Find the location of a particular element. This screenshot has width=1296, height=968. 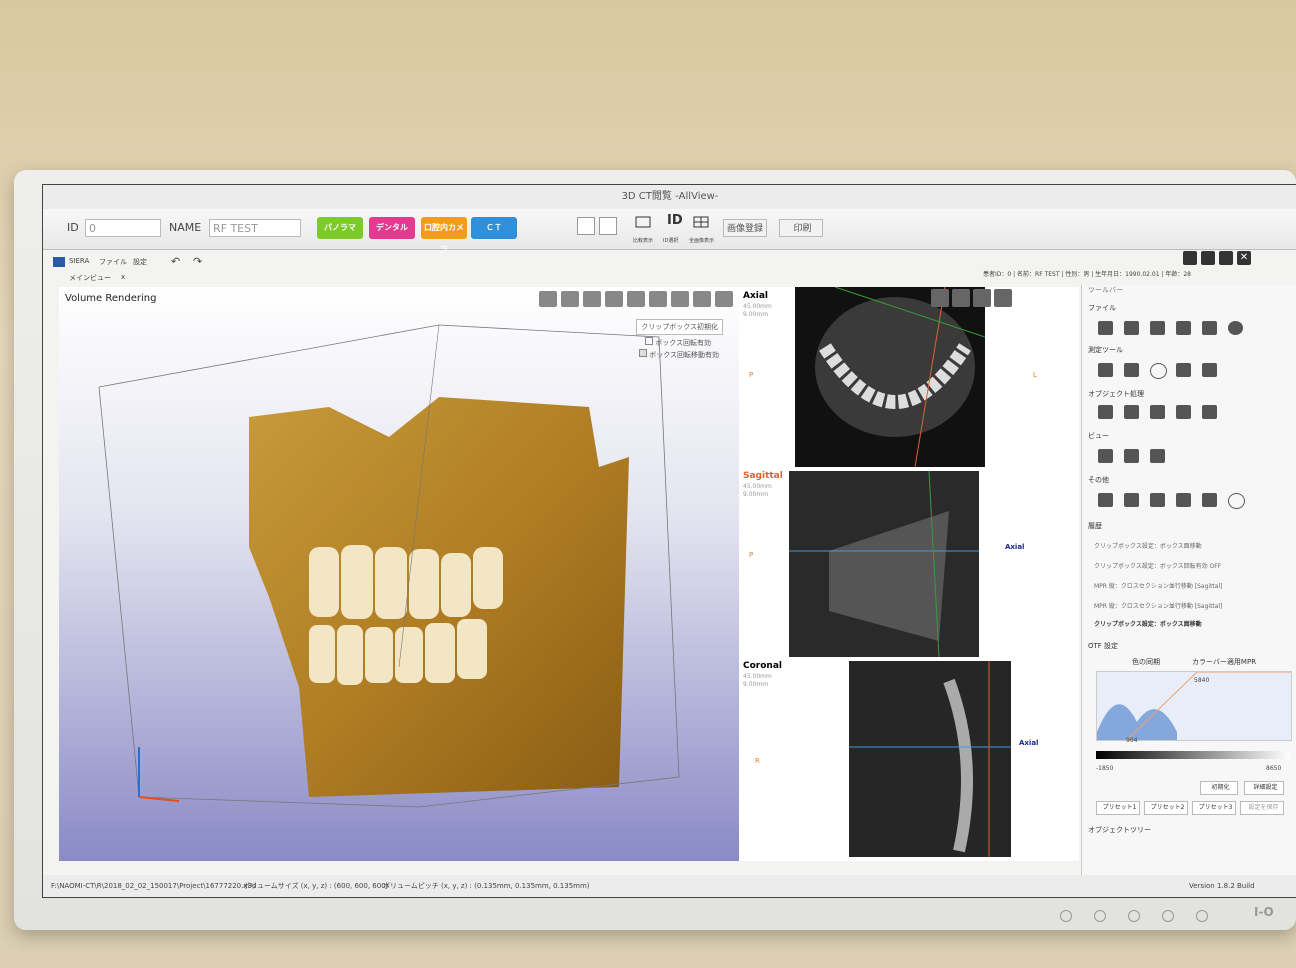

save-icon is located at coordinates (1157, 328).